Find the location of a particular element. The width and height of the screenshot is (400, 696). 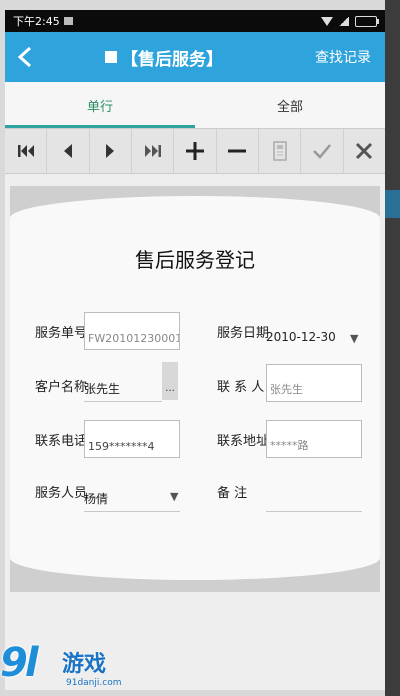

tab-single-row: 单行 is located at coordinates (100, 105).